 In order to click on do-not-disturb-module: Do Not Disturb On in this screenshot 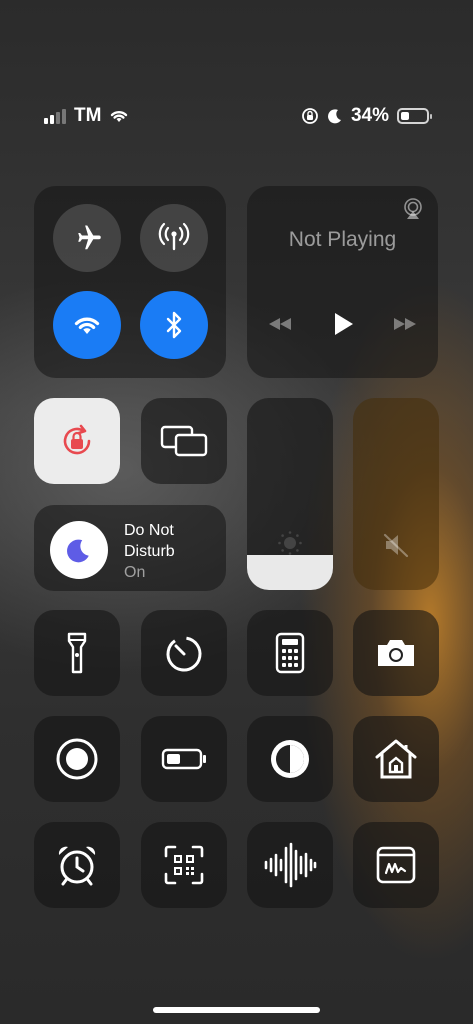, I will do `click(130, 548)`.